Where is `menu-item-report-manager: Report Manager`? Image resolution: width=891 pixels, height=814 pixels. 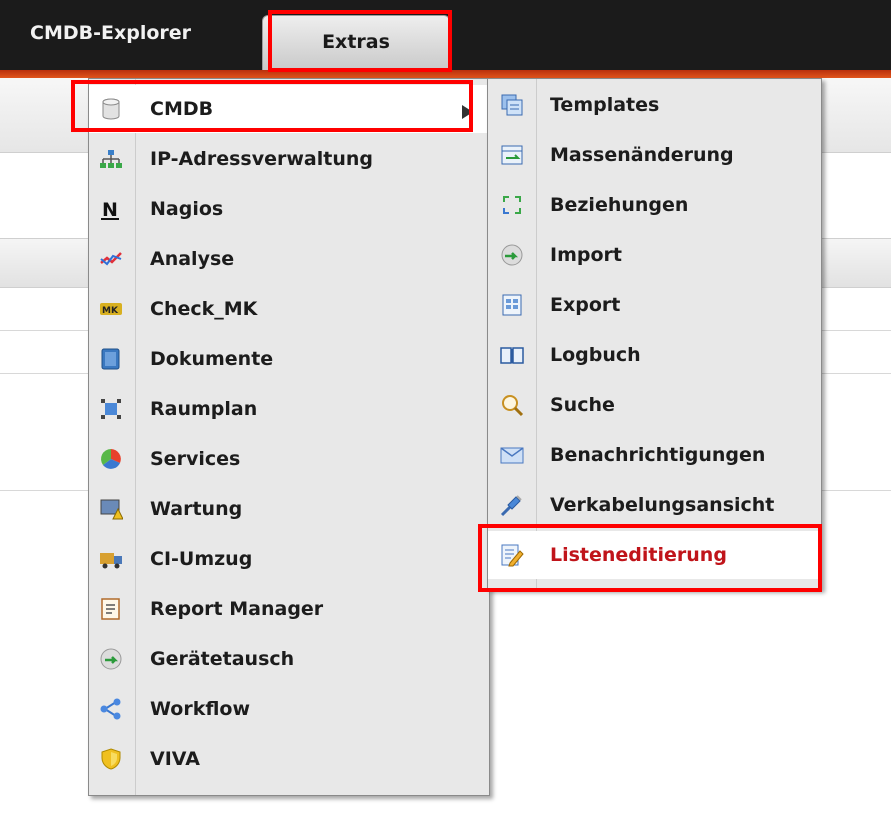
menu-item-report-manager: Report Manager is located at coordinates (289, 609).